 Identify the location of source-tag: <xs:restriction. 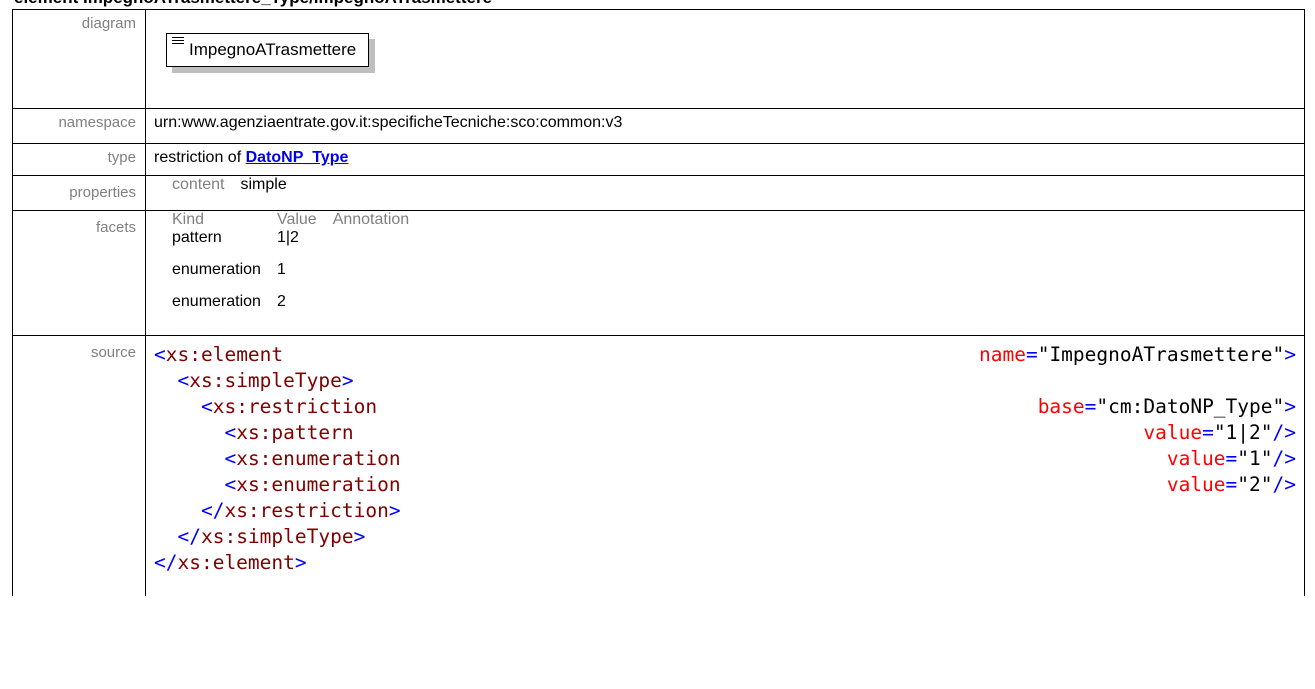
(289, 406).